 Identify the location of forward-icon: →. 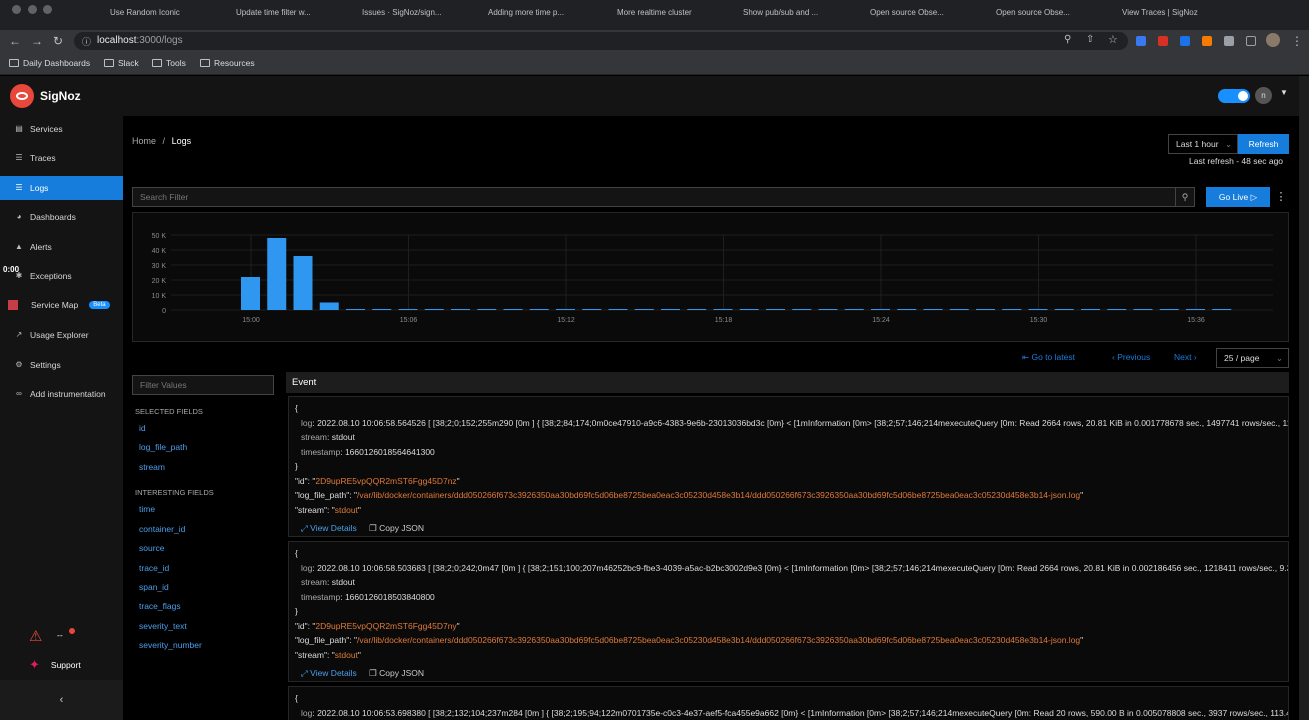
(37, 41).